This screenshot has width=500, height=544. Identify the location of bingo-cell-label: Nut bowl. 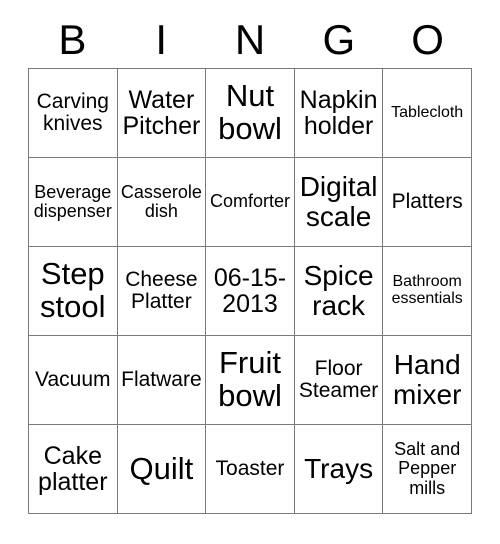
(250, 112).